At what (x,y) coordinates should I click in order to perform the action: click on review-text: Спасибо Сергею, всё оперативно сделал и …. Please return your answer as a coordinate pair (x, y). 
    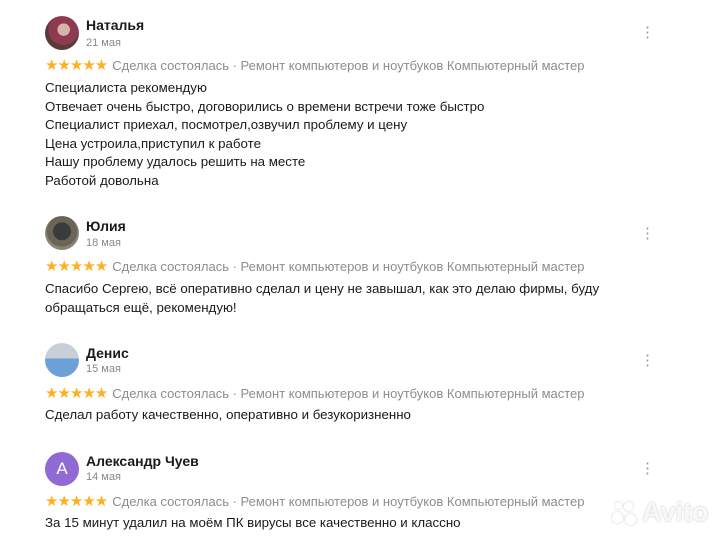
    Looking at the image, I should click on (345, 298).